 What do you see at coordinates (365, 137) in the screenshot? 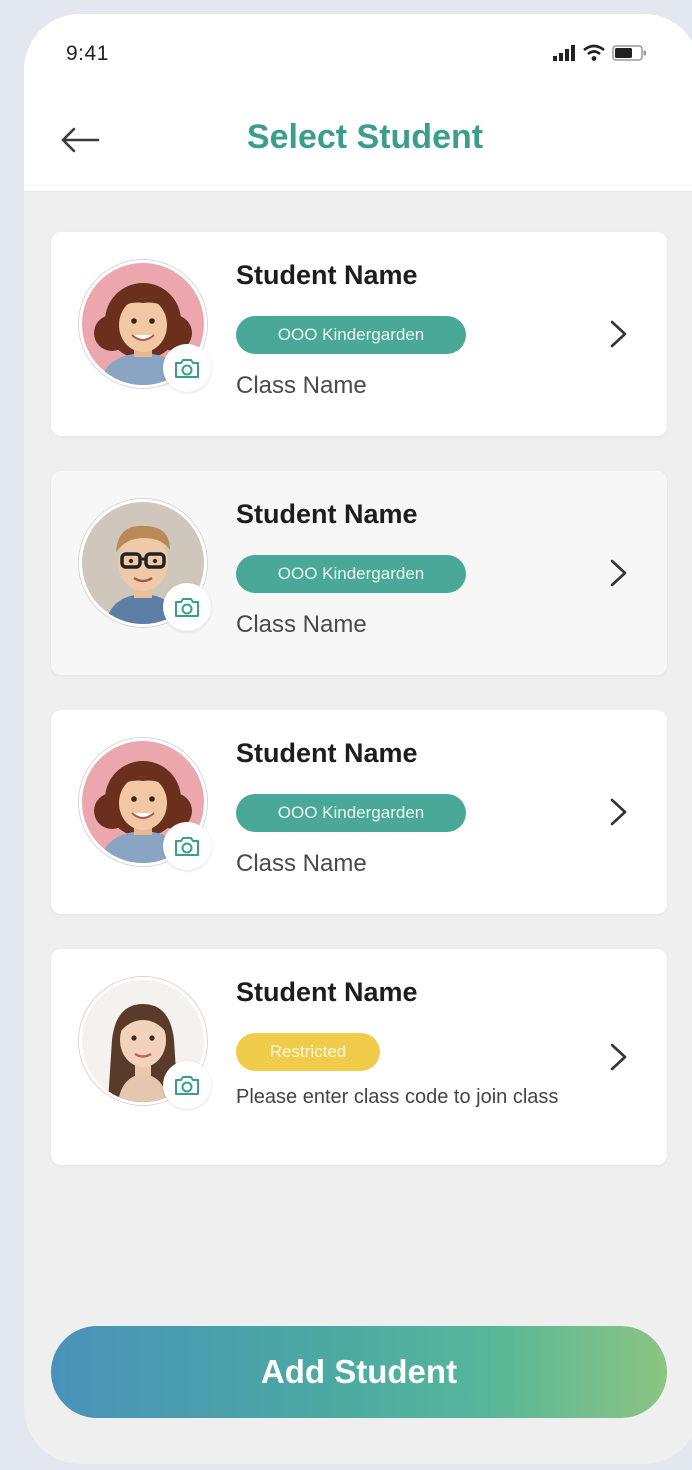
I see `page-title: Select Student` at bounding box center [365, 137].